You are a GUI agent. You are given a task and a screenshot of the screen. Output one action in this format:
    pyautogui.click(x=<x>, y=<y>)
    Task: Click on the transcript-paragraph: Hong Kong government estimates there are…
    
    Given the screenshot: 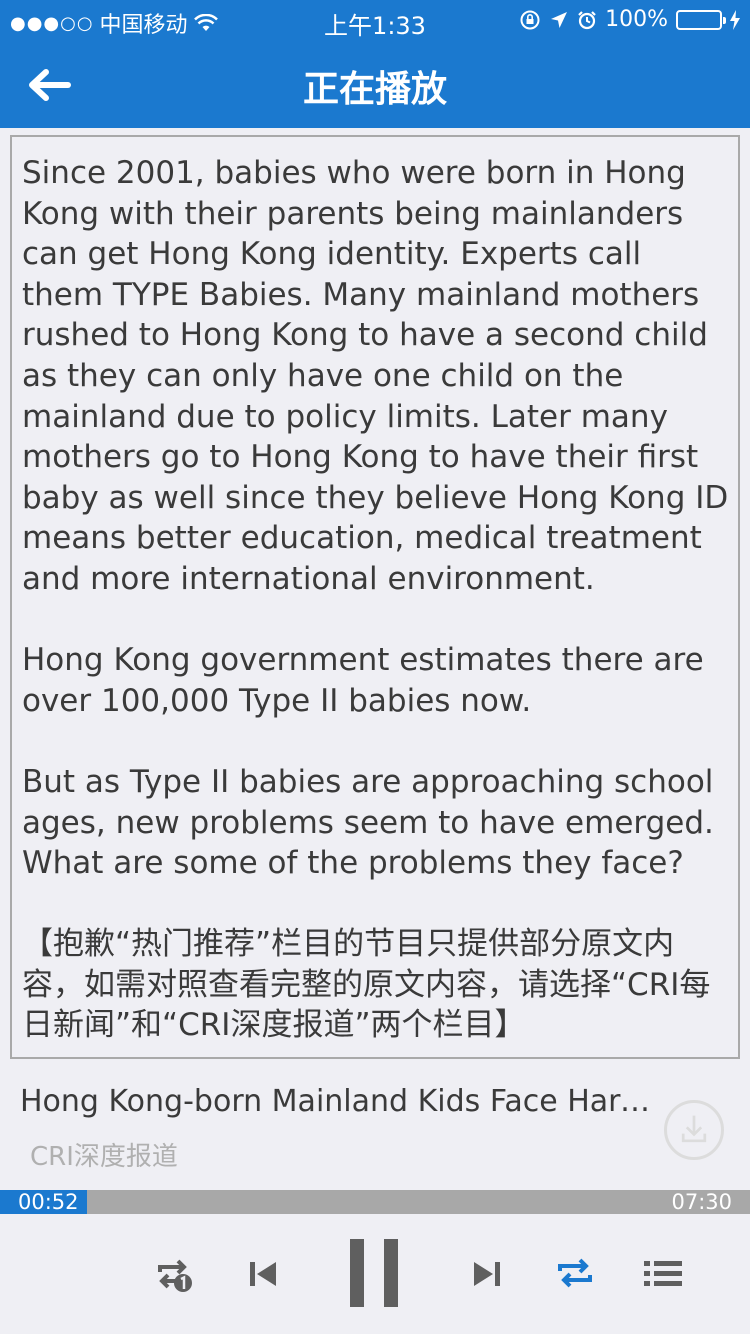 What is the action you would take?
    pyautogui.click(x=363, y=680)
    